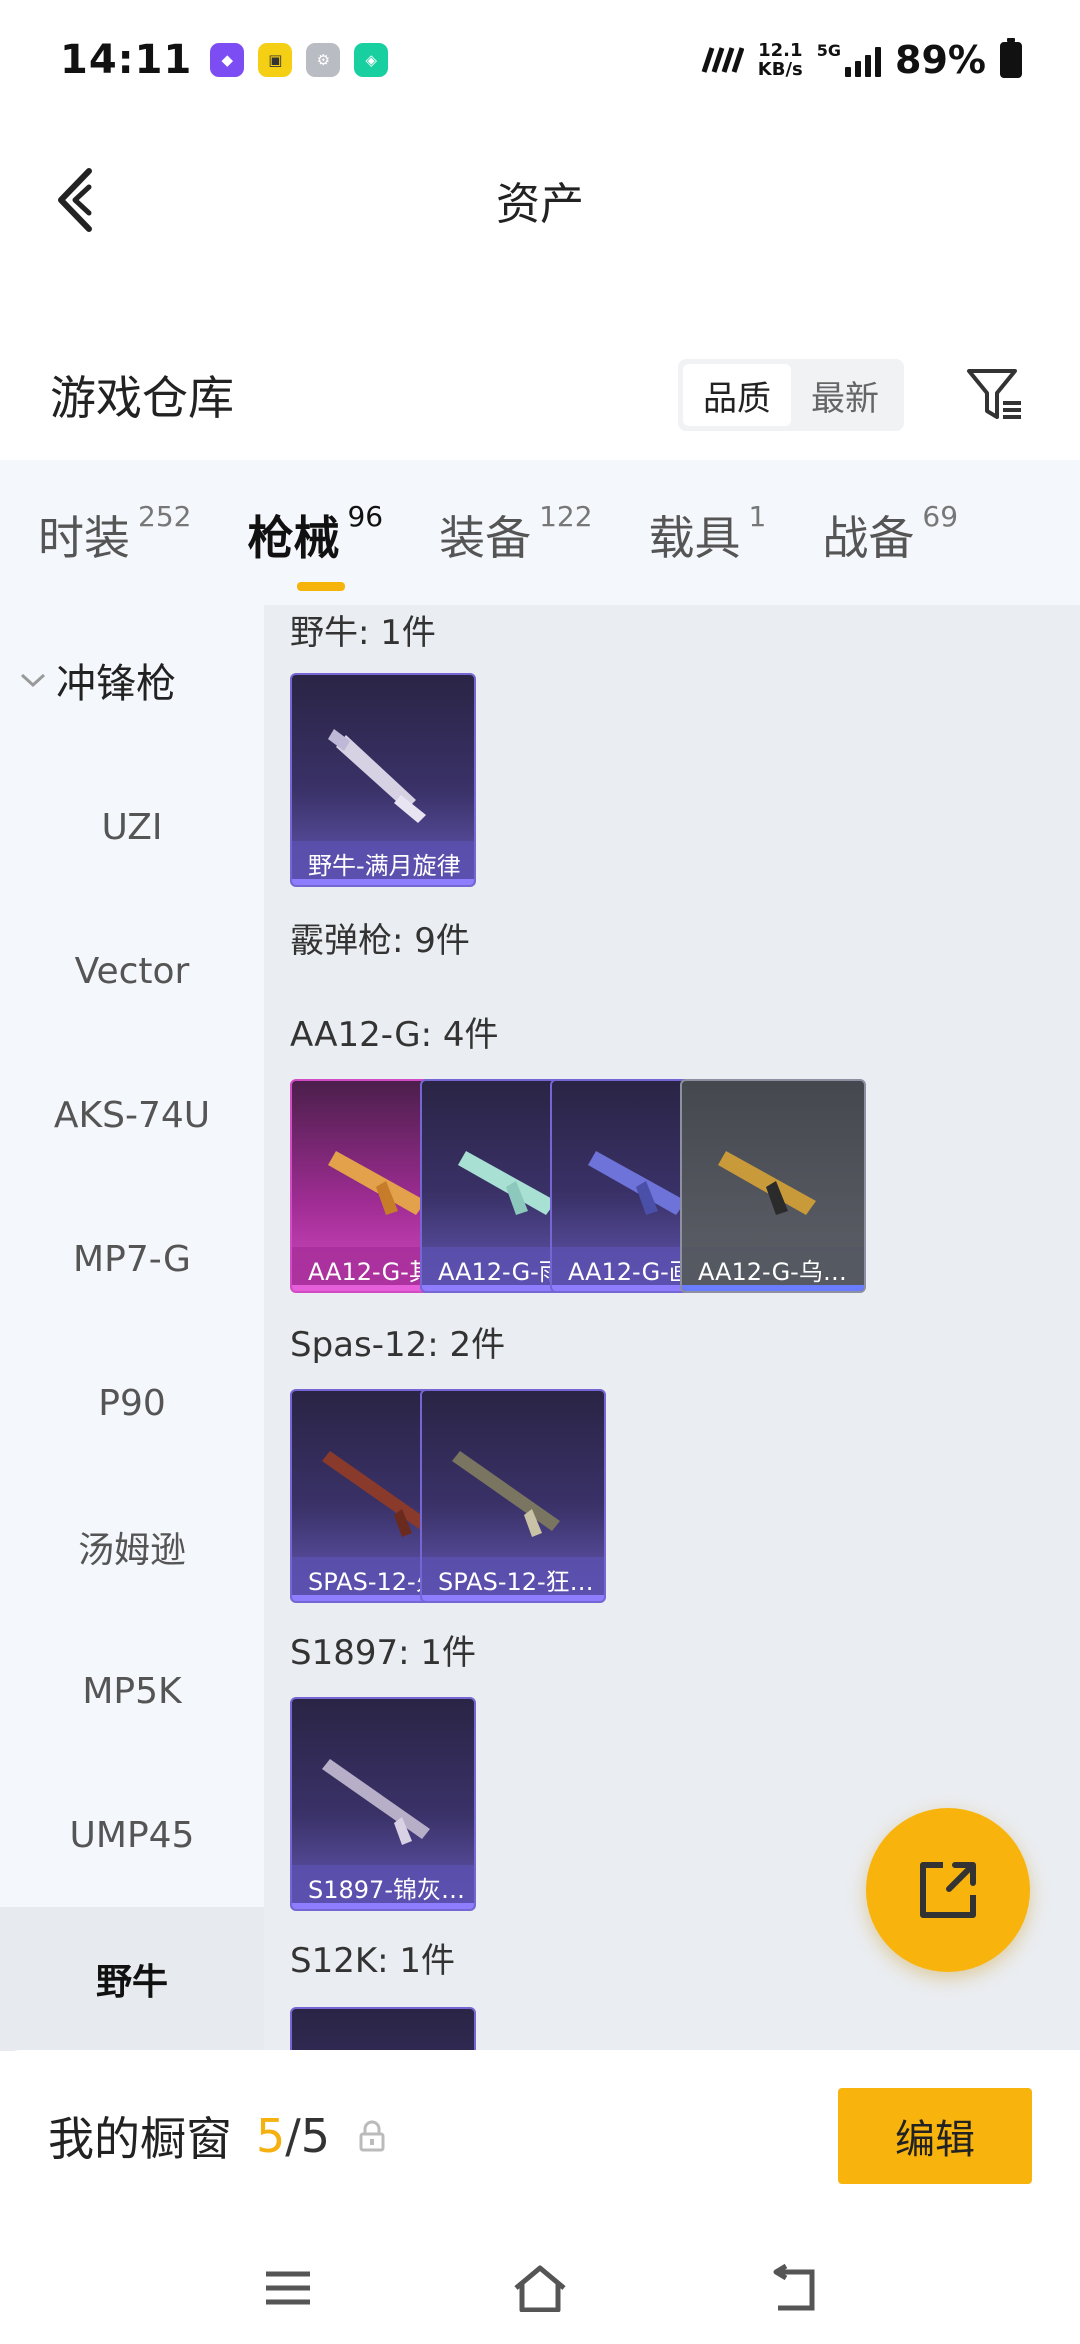 This screenshot has width=1080, height=2344. What do you see at coordinates (380, 941) in the screenshot?
I see `section-title-shotgun: 霰弹枪: 9件` at bounding box center [380, 941].